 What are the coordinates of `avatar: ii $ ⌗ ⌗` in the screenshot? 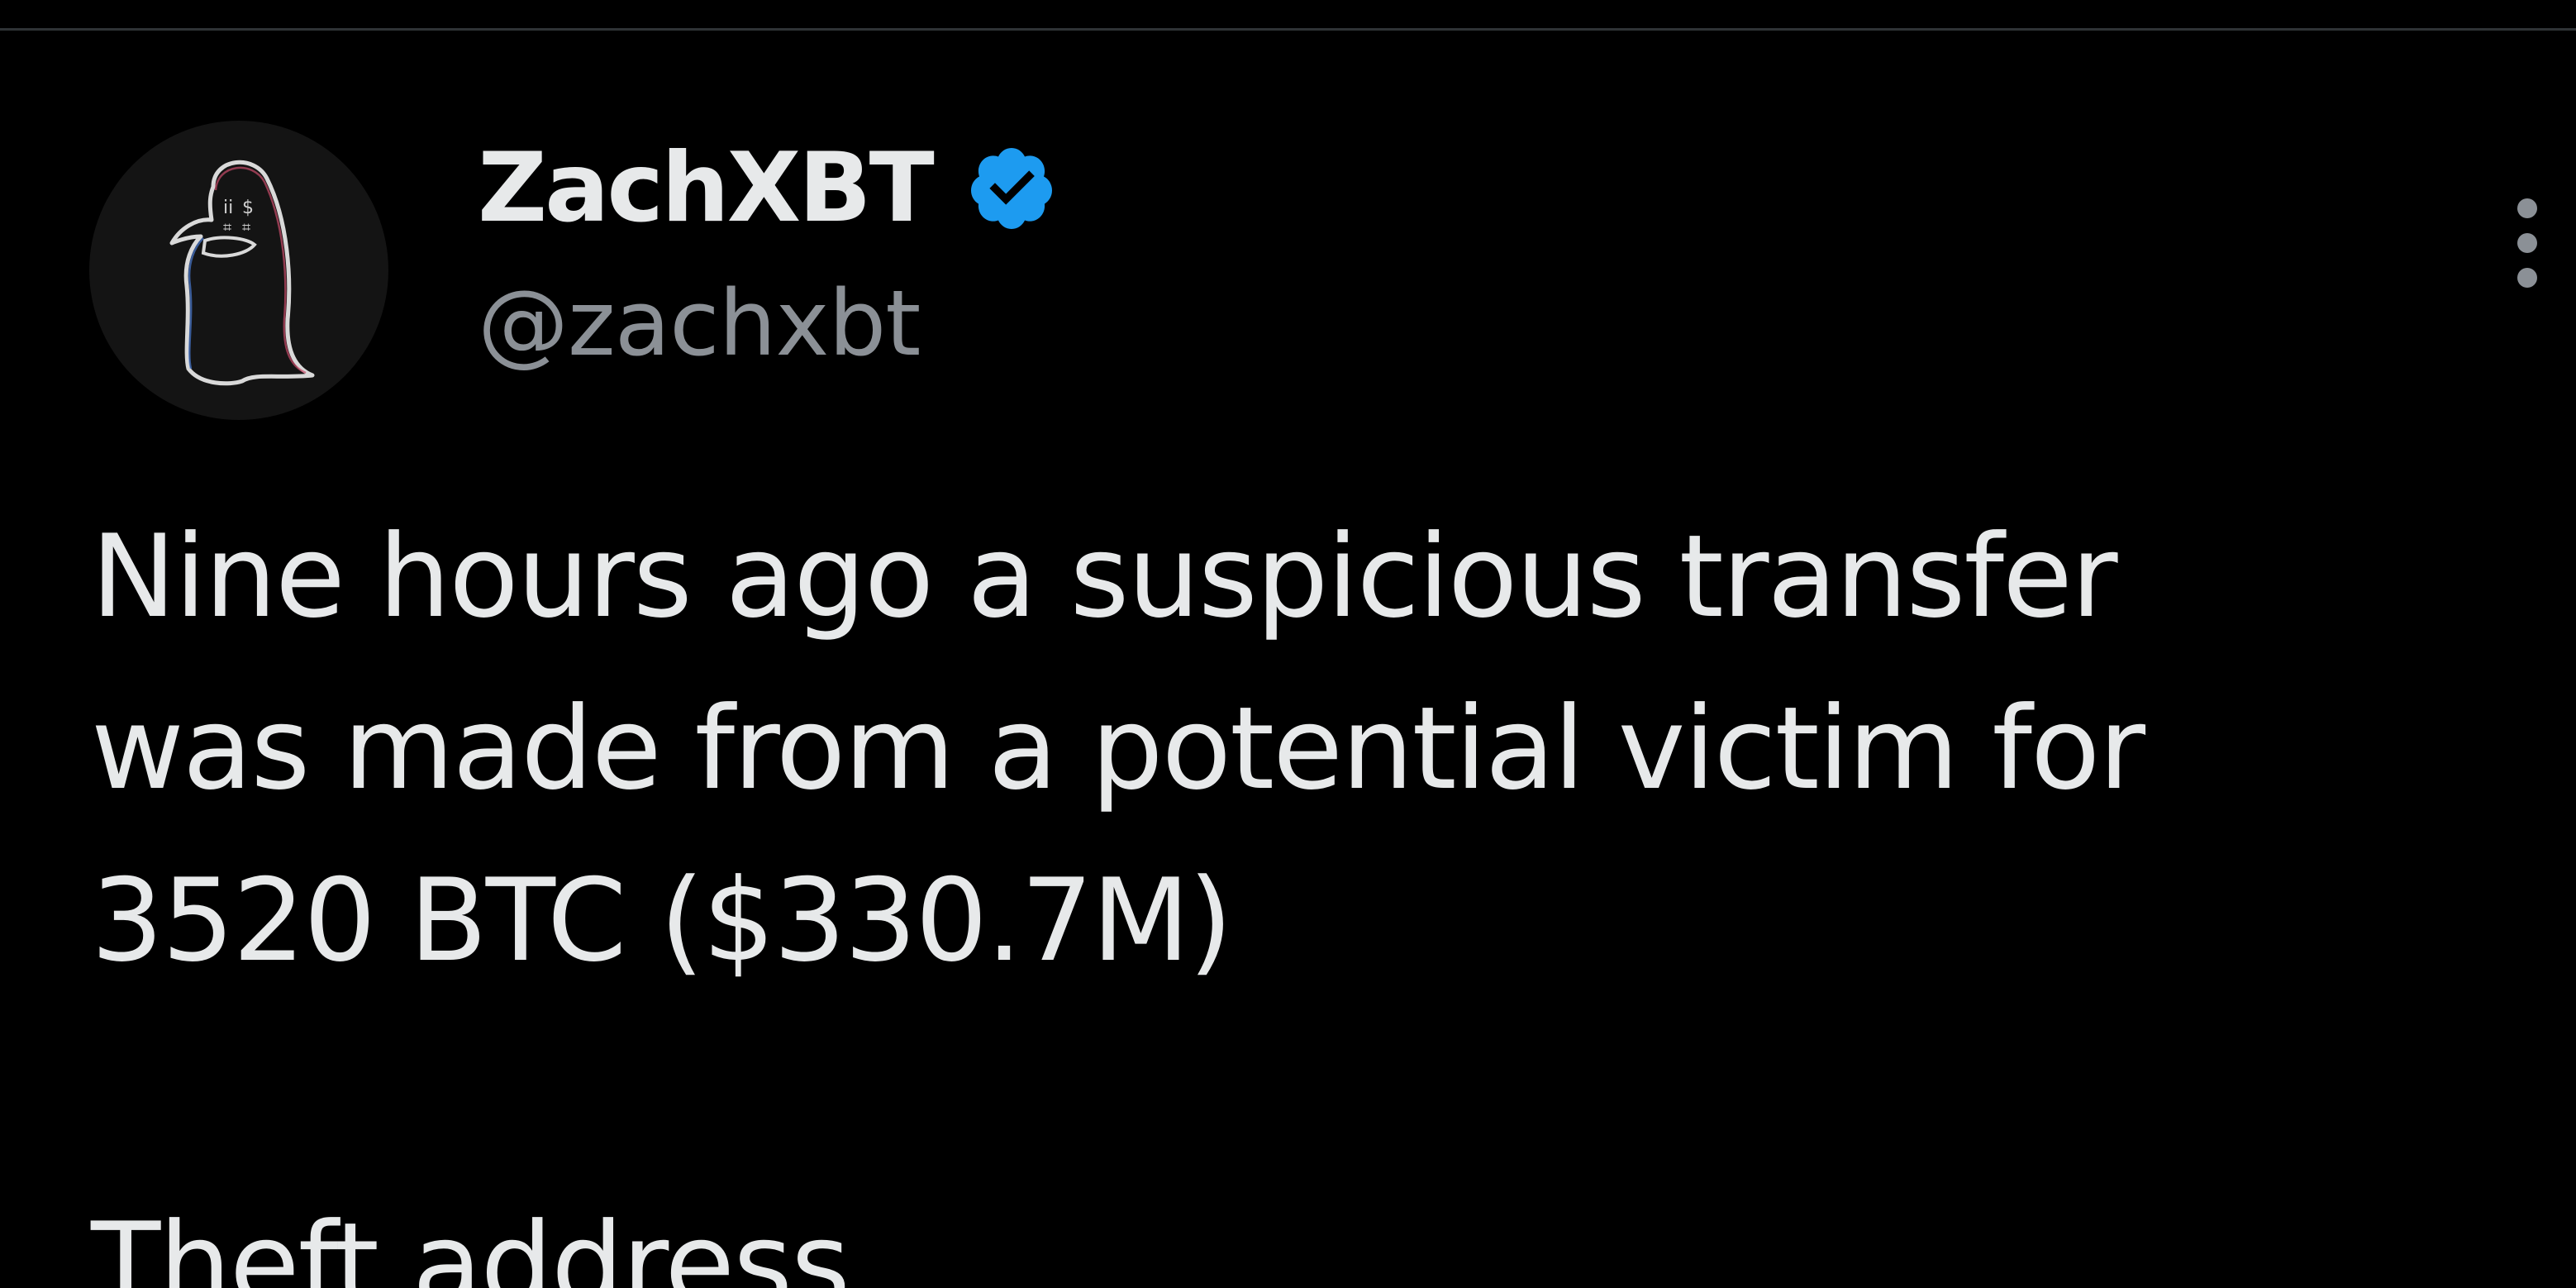 It's located at (239, 270).